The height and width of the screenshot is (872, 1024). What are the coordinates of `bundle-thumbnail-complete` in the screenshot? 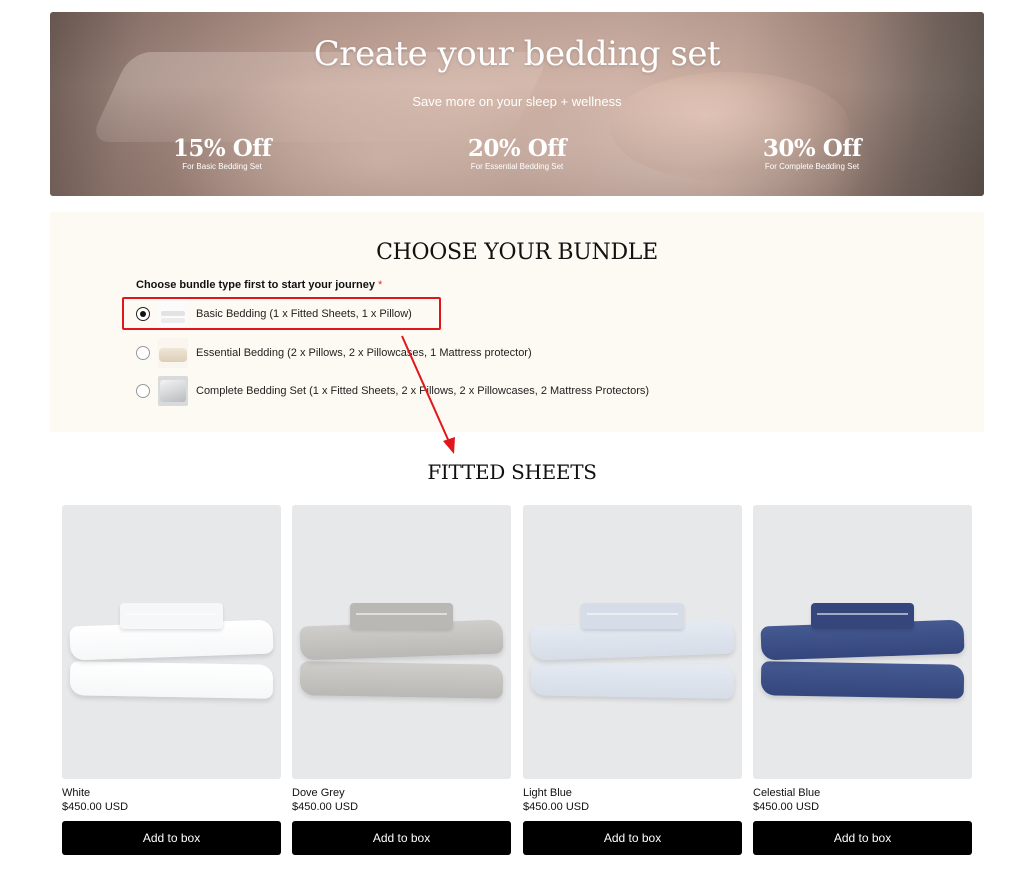 It's located at (173, 391).